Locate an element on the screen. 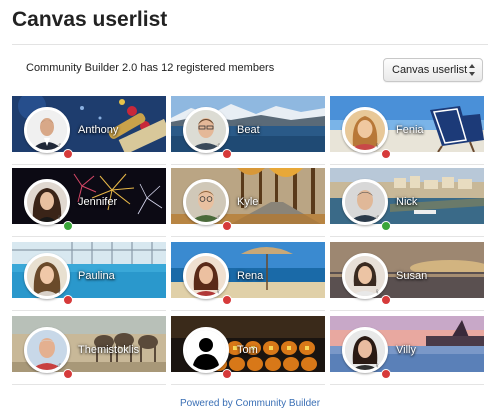 Image resolution: width=500 pixels, height=418 pixels. userlist-select: Canvas userlist is located at coordinates (433, 70).